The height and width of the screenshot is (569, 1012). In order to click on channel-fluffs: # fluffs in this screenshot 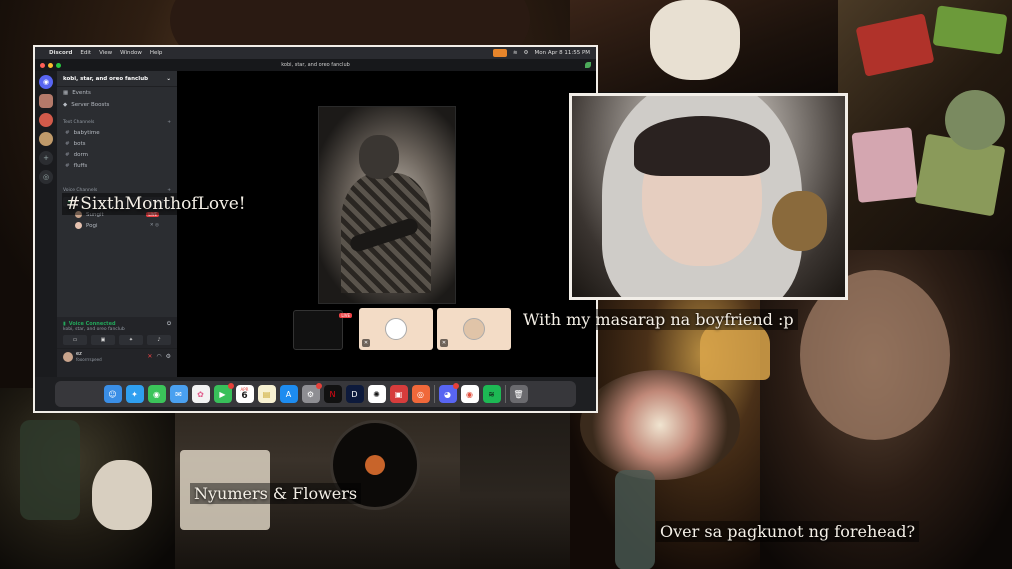, I will do `click(117, 165)`.